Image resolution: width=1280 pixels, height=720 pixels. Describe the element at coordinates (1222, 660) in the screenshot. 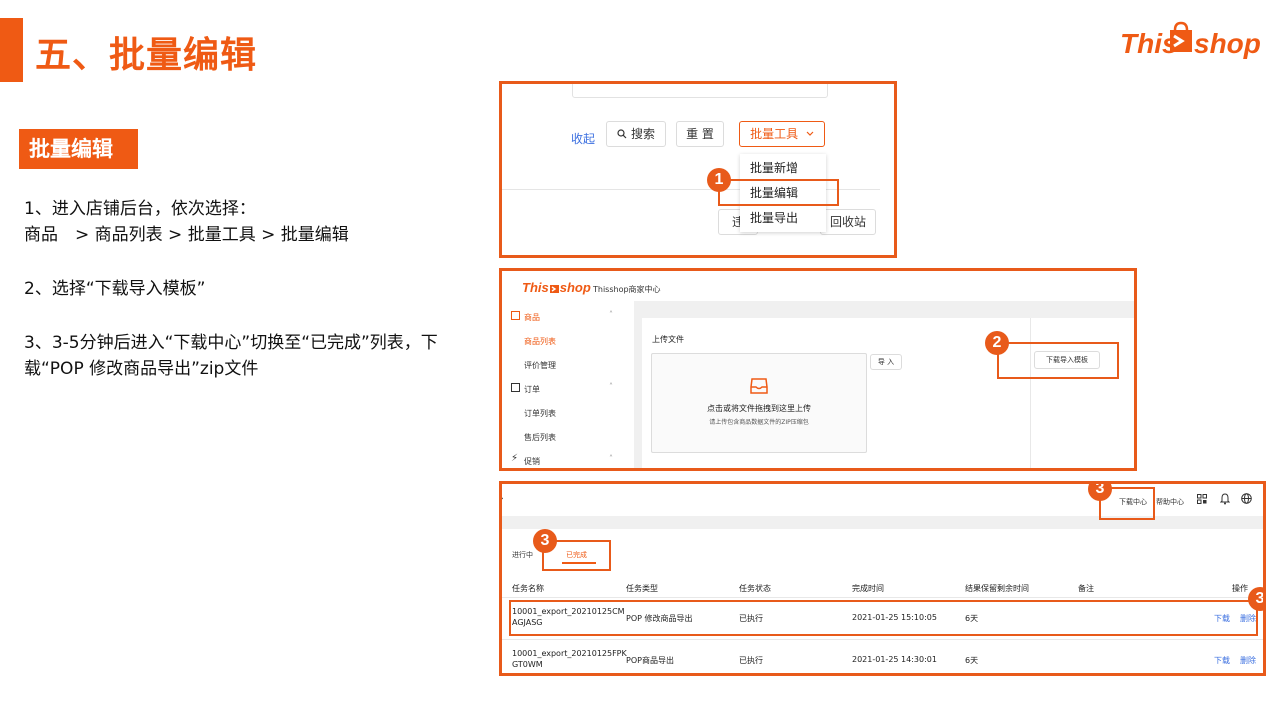

I see `download-link: 下载` at that location.